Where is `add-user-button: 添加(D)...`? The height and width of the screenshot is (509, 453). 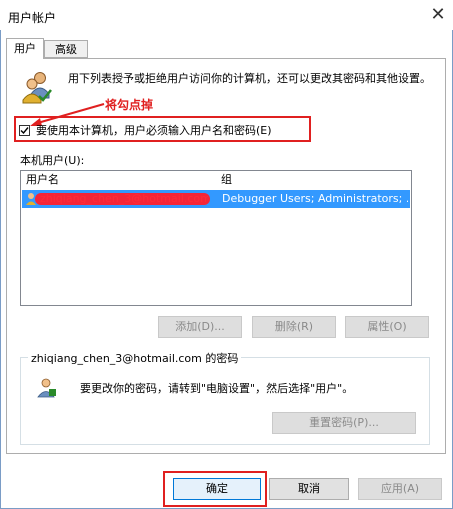
add-user-button: 添加(D)... is located at coordinates (200, 327).